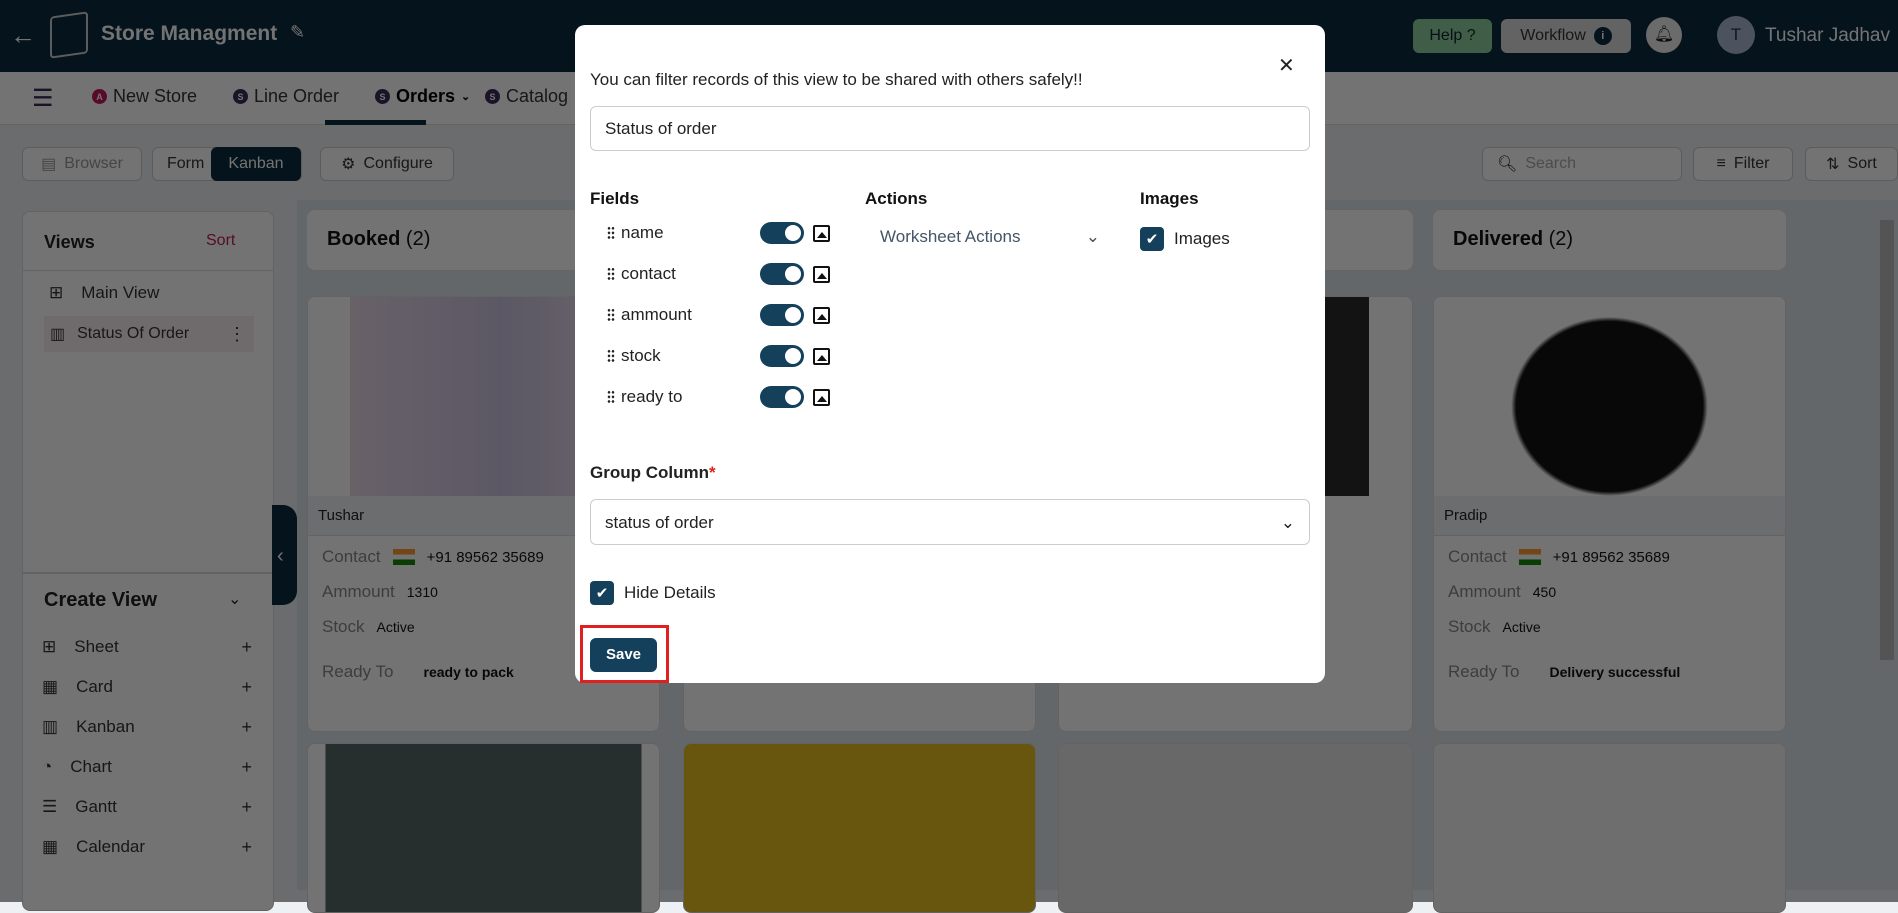  I want to click on view-name-input: Status of order, so click(950, 128).